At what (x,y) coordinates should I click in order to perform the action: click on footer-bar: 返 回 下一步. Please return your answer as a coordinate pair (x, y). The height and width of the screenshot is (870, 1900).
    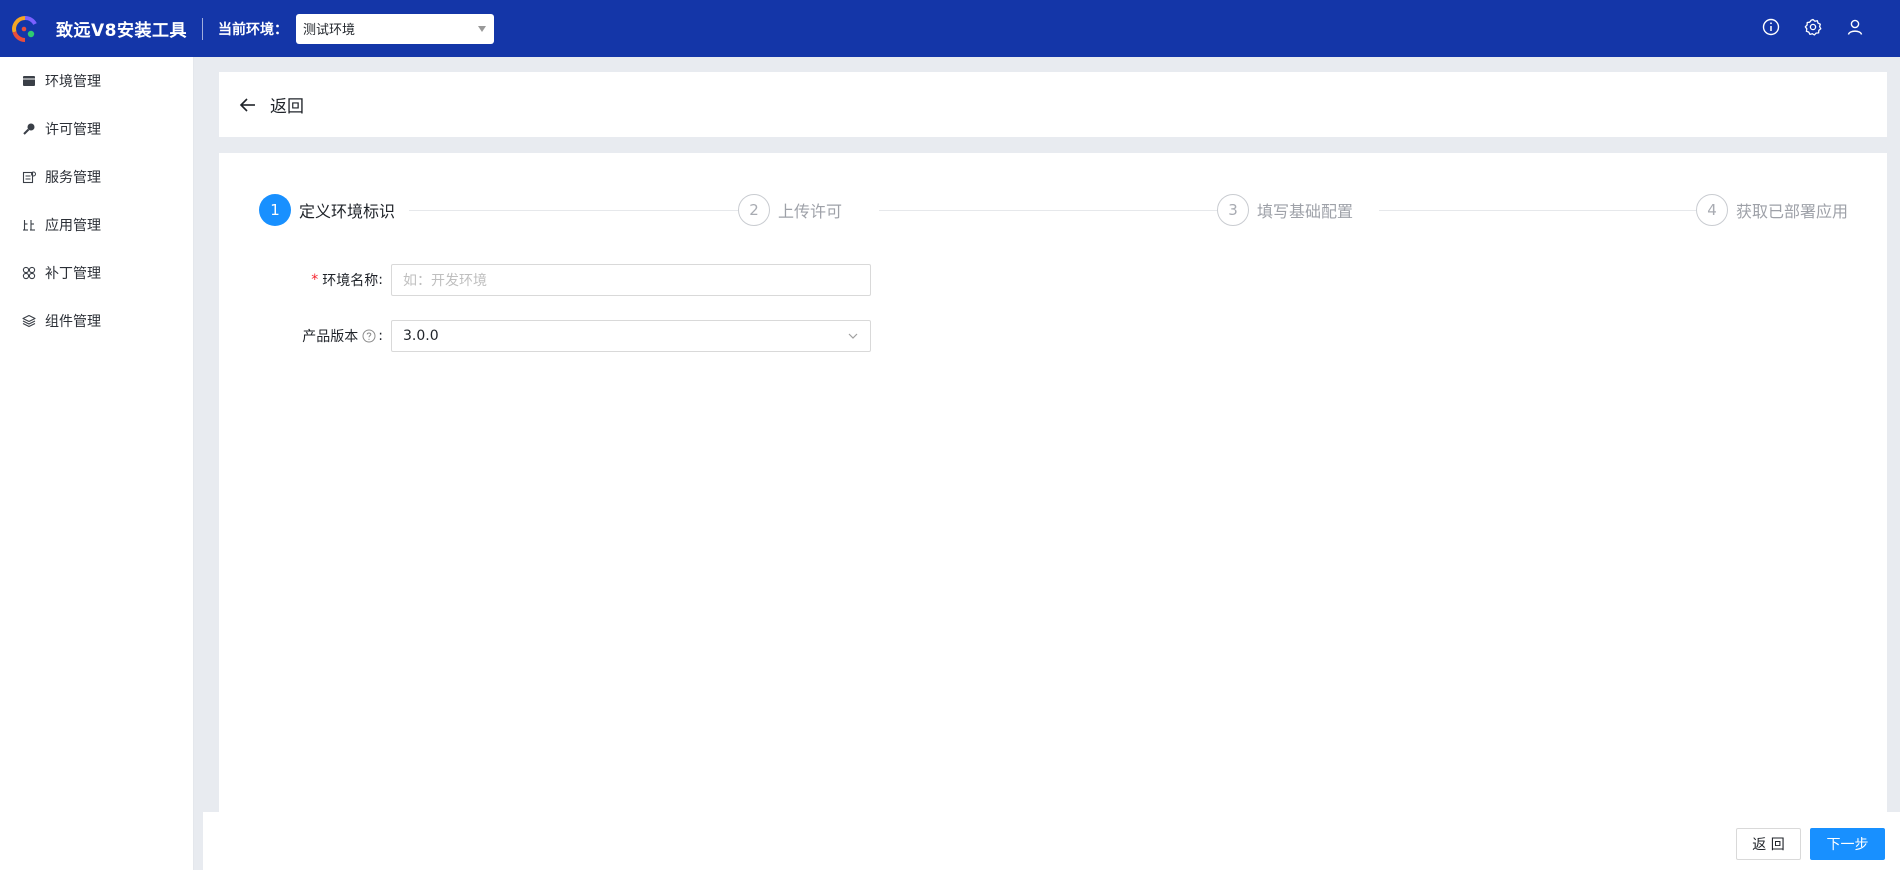
    Looking at the image, I should click on (1051, 841).